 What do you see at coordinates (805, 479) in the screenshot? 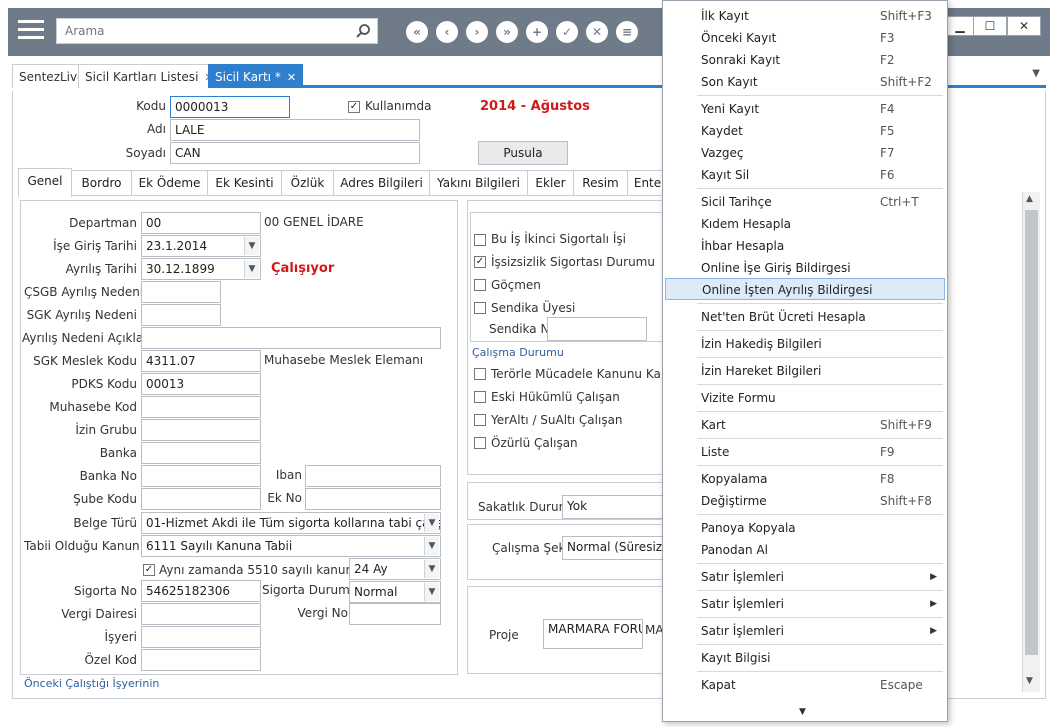
I see `menu-item-kopyalama: Kopyalama F8` at bounding box center [805, 479].